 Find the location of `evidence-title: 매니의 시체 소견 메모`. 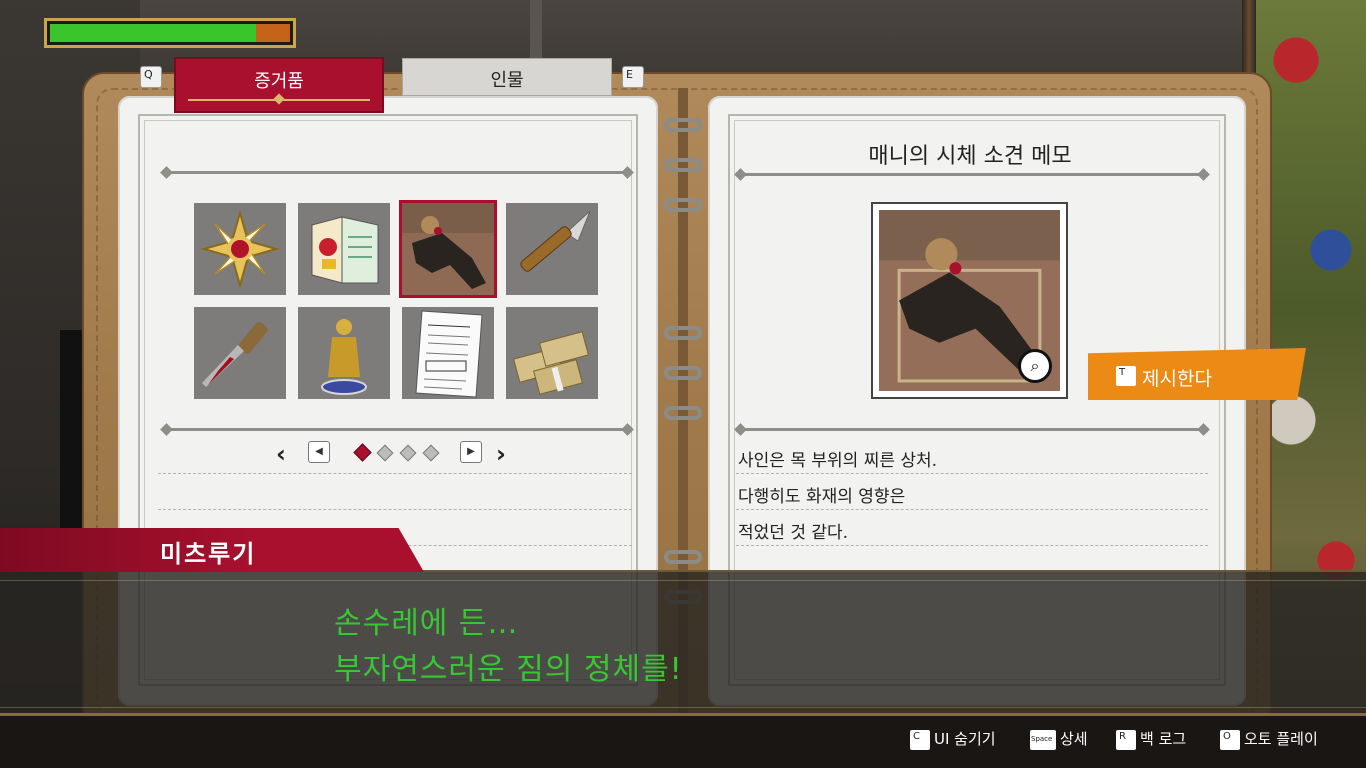

evidence-title: 매니의 시체 소견 메모 is located at coordinates (970, 156).